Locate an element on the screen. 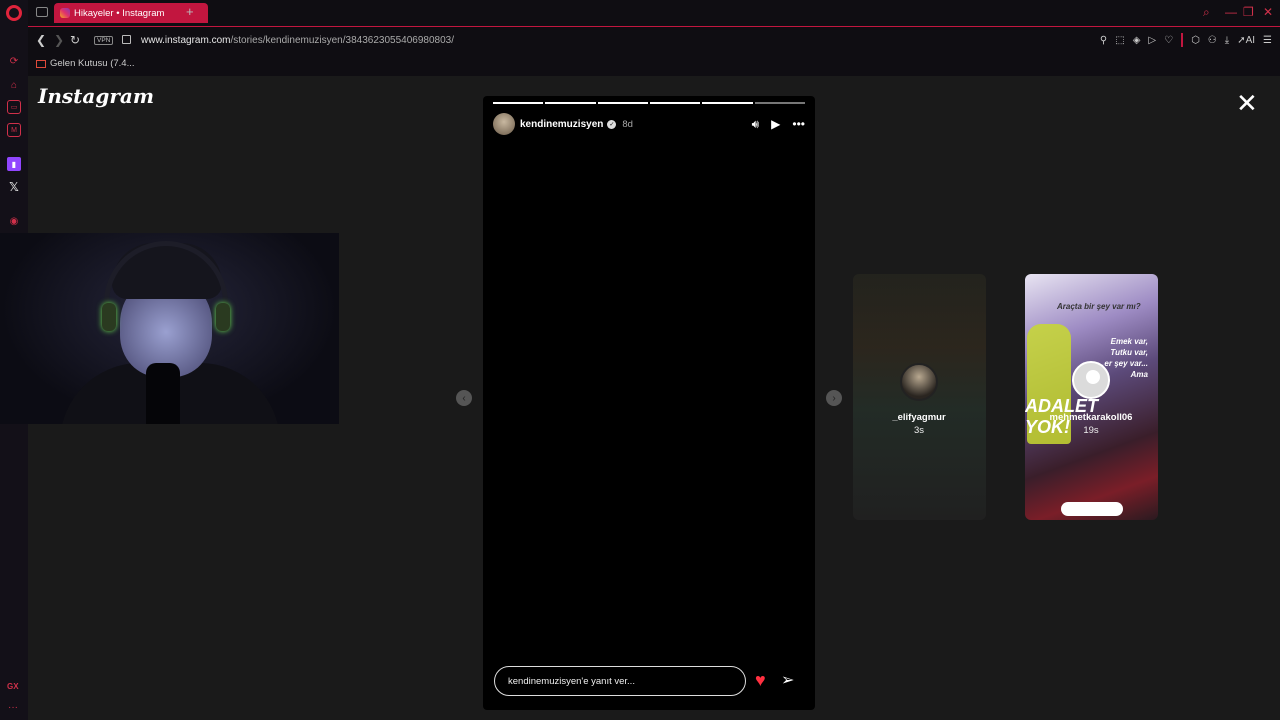 This screenshot has height=720, width=1280. pin-icon: ⚲ is located at coordinates (1103, 40).